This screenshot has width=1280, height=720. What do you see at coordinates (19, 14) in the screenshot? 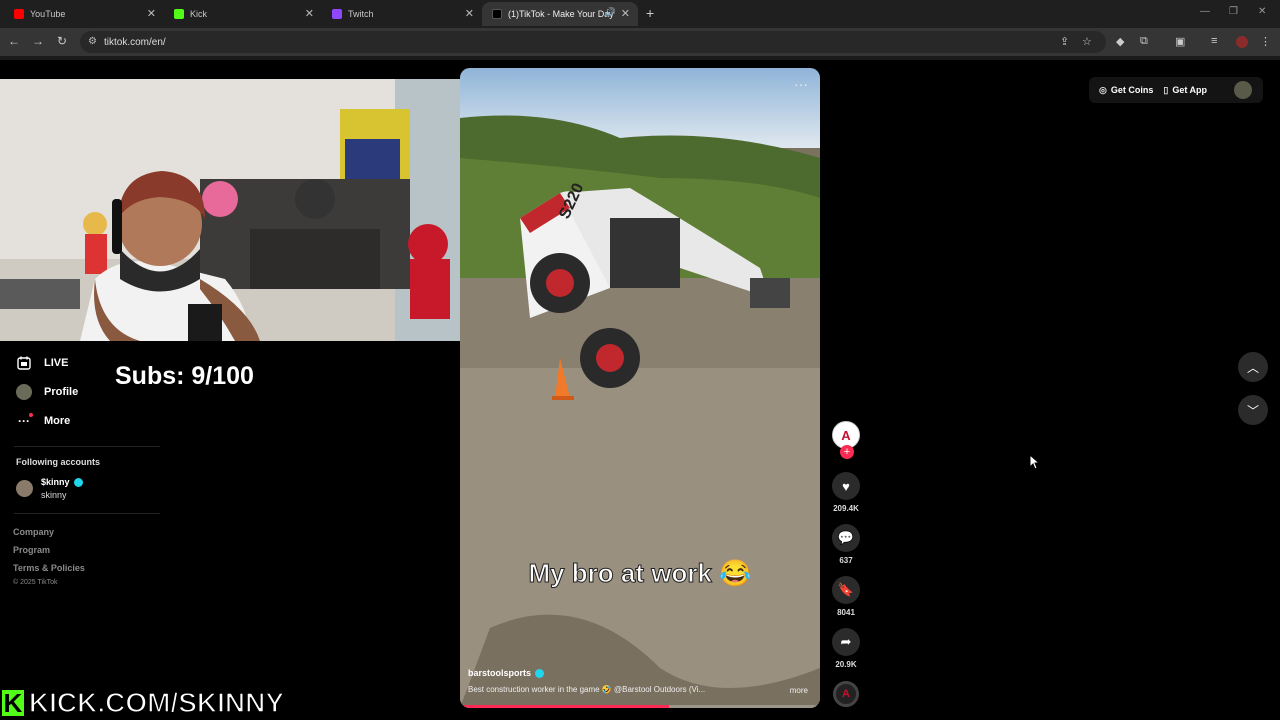
I see `youtube-icon` at bounding box center [19, 14].